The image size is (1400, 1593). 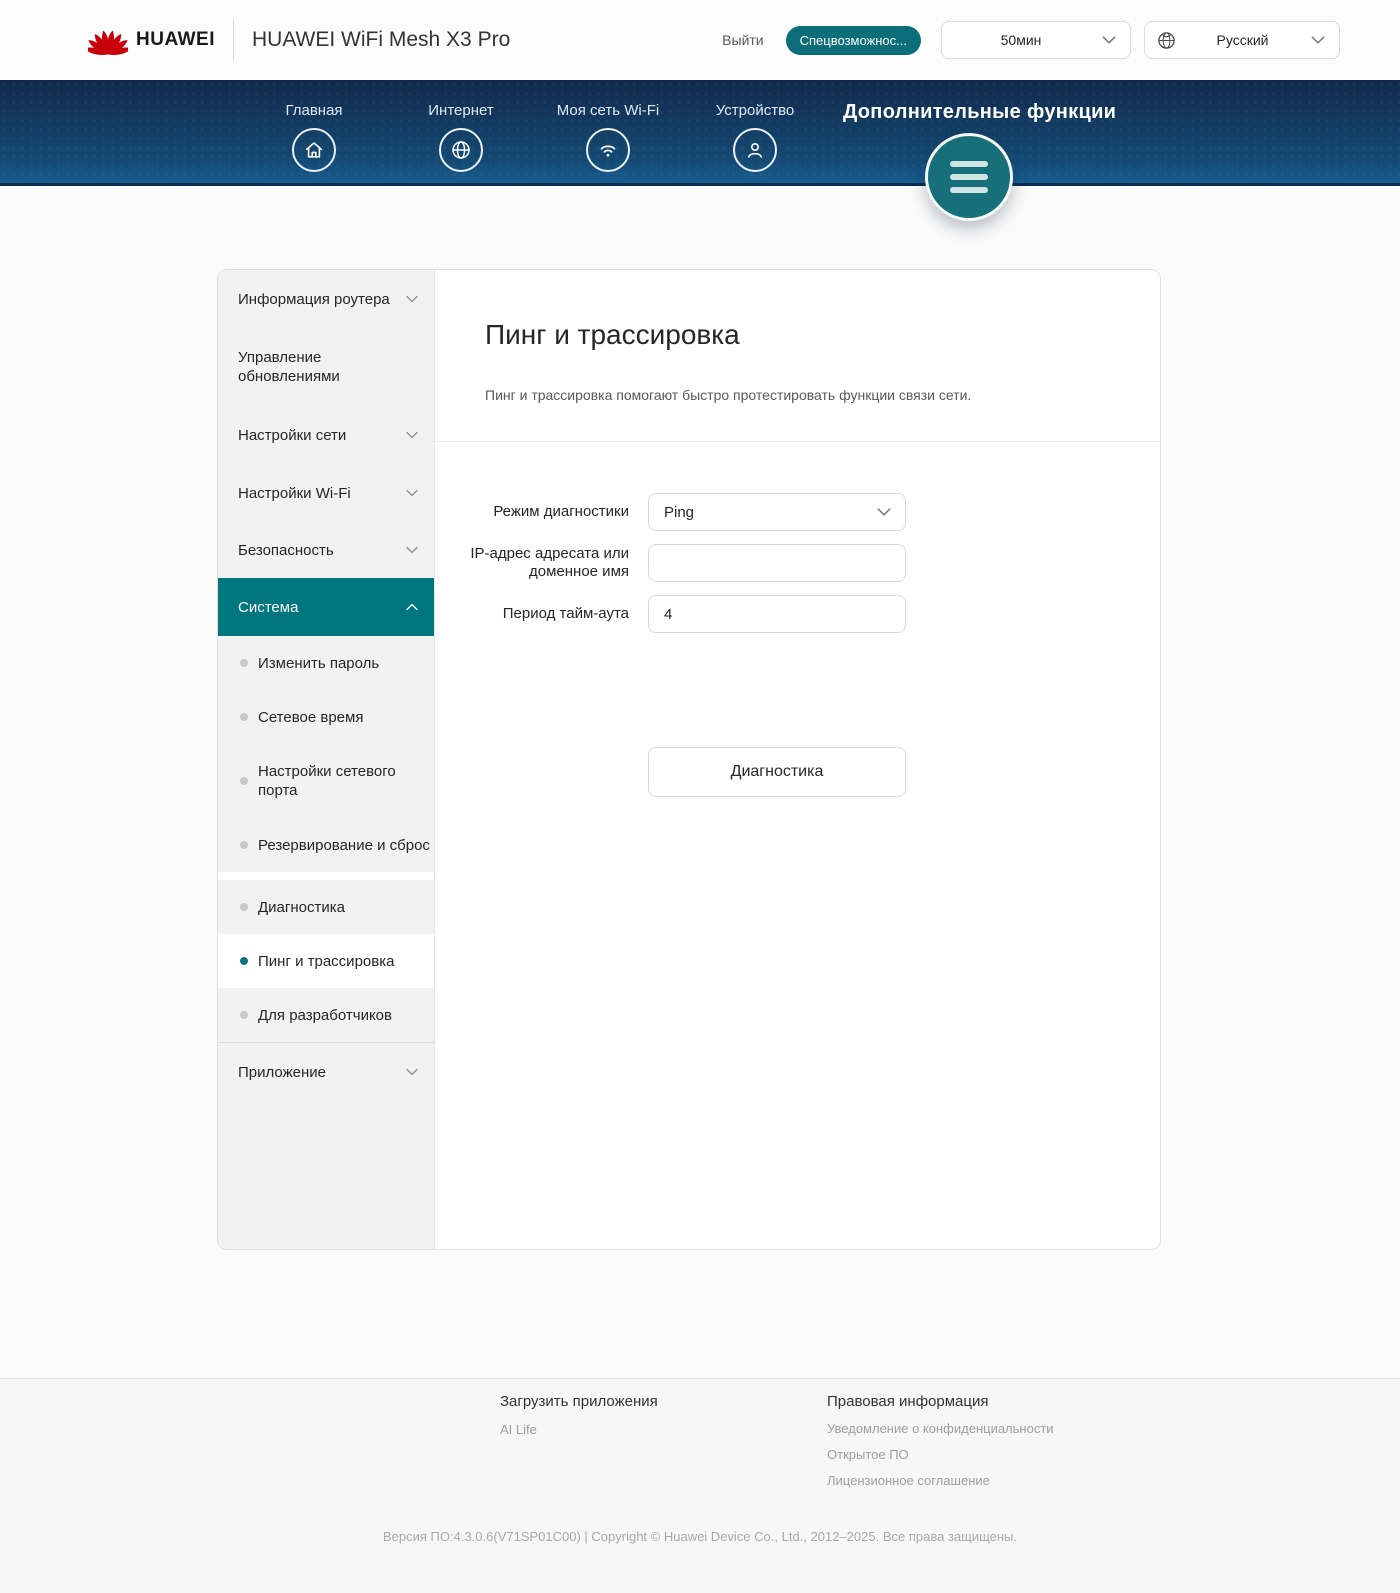 I want to click on product-title: HUAWEI WiFi Mesh X3 Pro, so click(x=381, y=39).